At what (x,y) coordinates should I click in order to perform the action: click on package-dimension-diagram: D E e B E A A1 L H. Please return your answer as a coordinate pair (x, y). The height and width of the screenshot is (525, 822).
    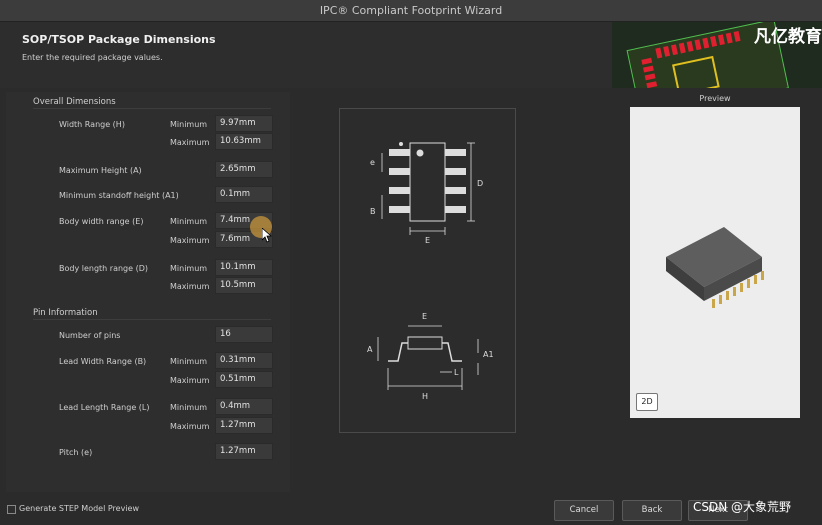
    Looking at the image, I should click on (430, 271).